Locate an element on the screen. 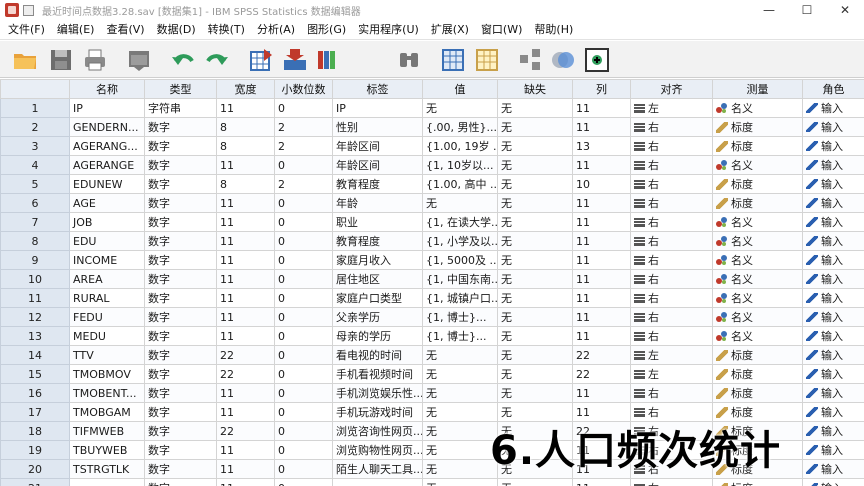 The image size is (864, 486). insert-variable-icon is located at coordinates (487, 60).